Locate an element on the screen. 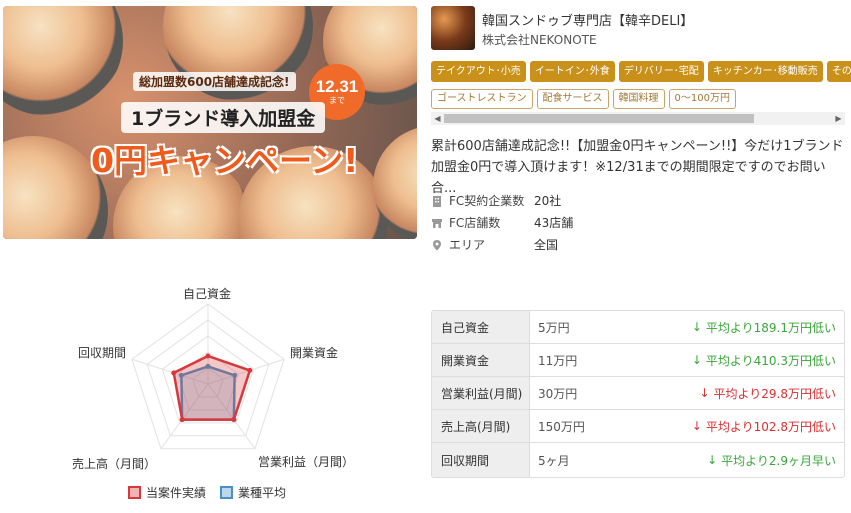 This screenshot has width=851, height=513. table-row: 回収期間 5ヶ月 ↓ 平均より2.9ヶ月早い is located at coordinates (638, 460).